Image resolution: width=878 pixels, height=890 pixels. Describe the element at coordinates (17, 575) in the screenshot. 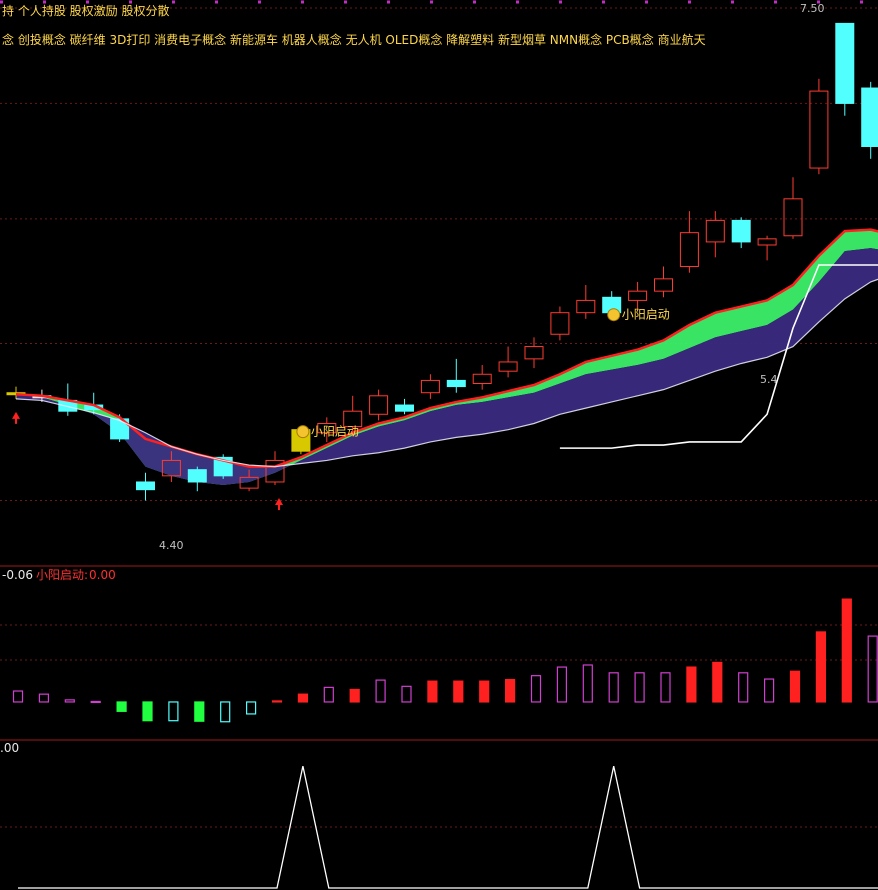

I see `indicator-readout-value: -0.06` at that location.